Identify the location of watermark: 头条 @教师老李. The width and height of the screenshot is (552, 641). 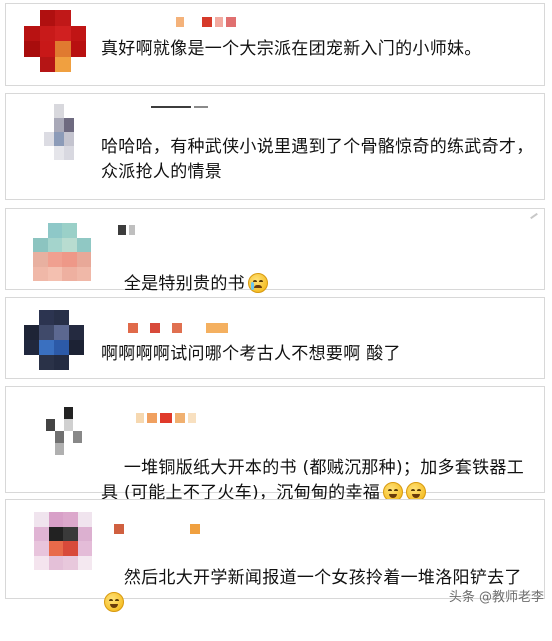
(496, 597).